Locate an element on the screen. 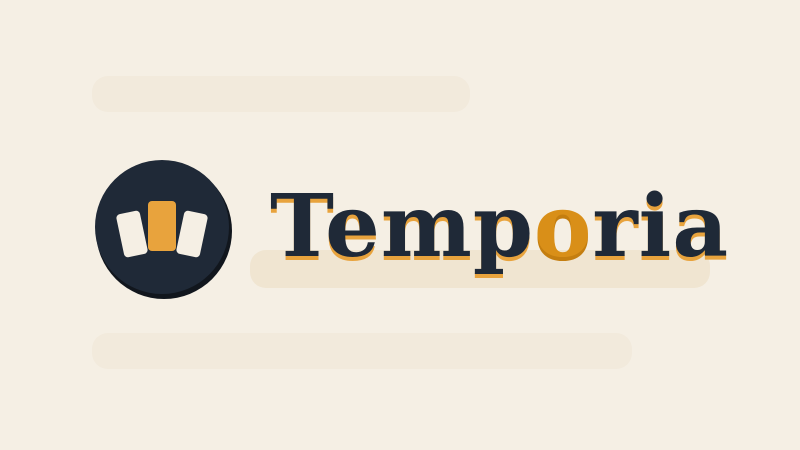  wordmark-start: Temp is located at coordinates (402, 226).